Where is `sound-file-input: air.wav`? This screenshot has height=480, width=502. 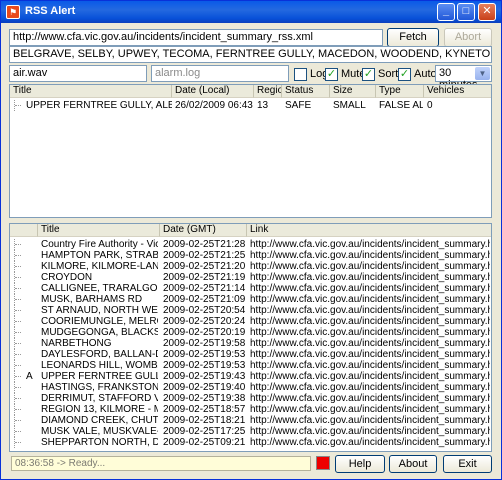 sound-file-input: air.wav is located at coordinates (78, 73).